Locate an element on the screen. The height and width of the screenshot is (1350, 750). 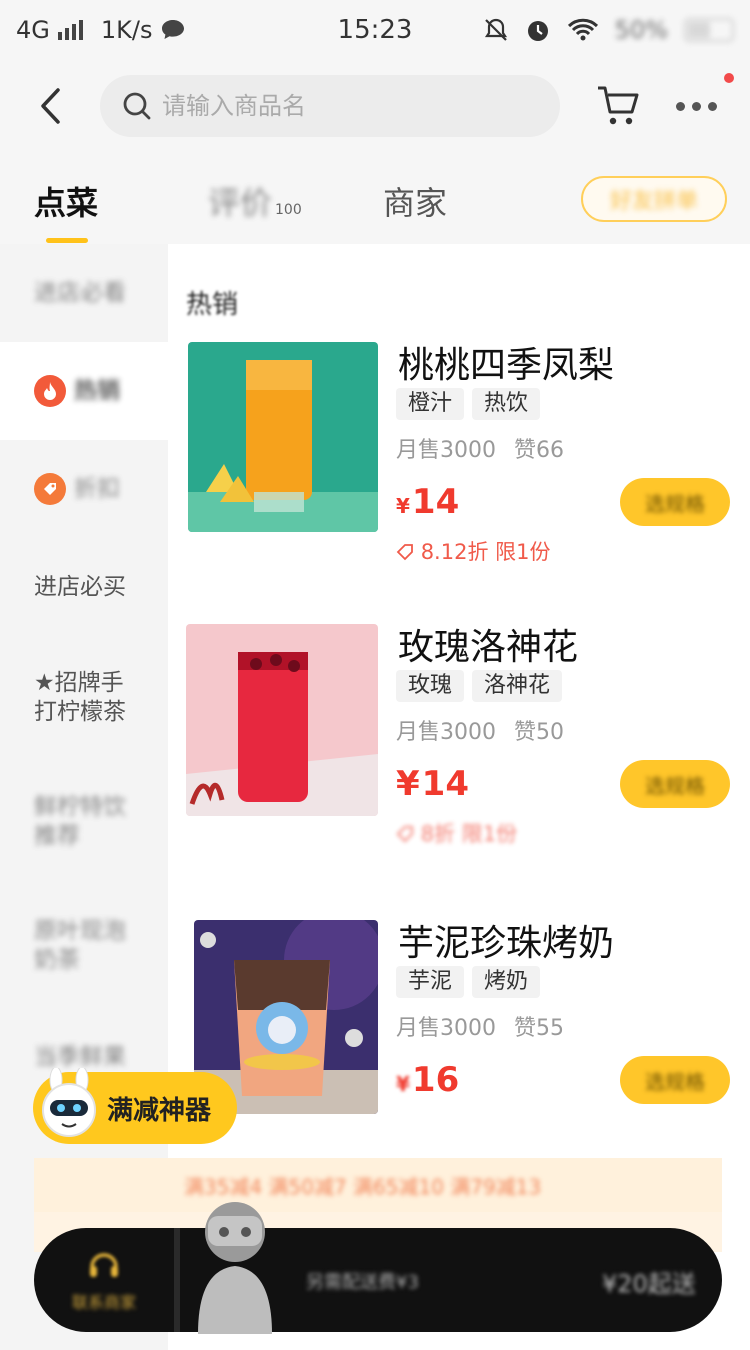
product-stats: 月售3000 赞50 is located at coordinates (480, 730).